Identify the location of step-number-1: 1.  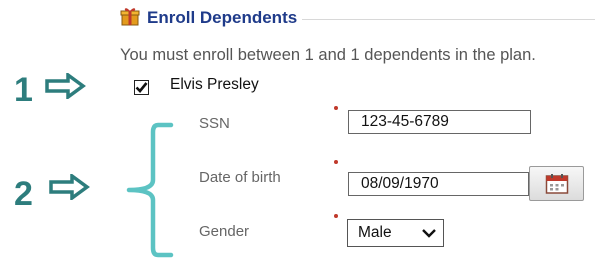
(23, 90).